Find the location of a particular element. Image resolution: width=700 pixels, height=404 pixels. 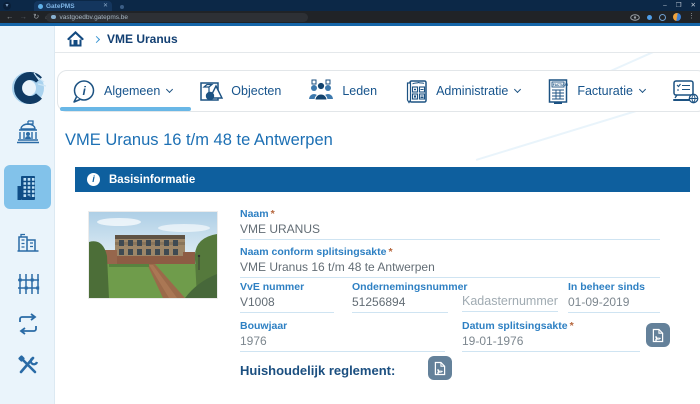

shapes-icon is located at coordinates (212, 91).